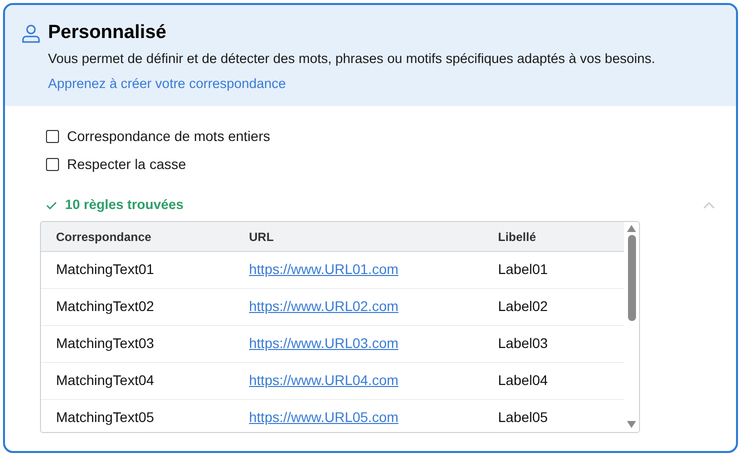 This screenshot has height=456, width=741. I want to click on scroll-down-icon, so click(631, 424).